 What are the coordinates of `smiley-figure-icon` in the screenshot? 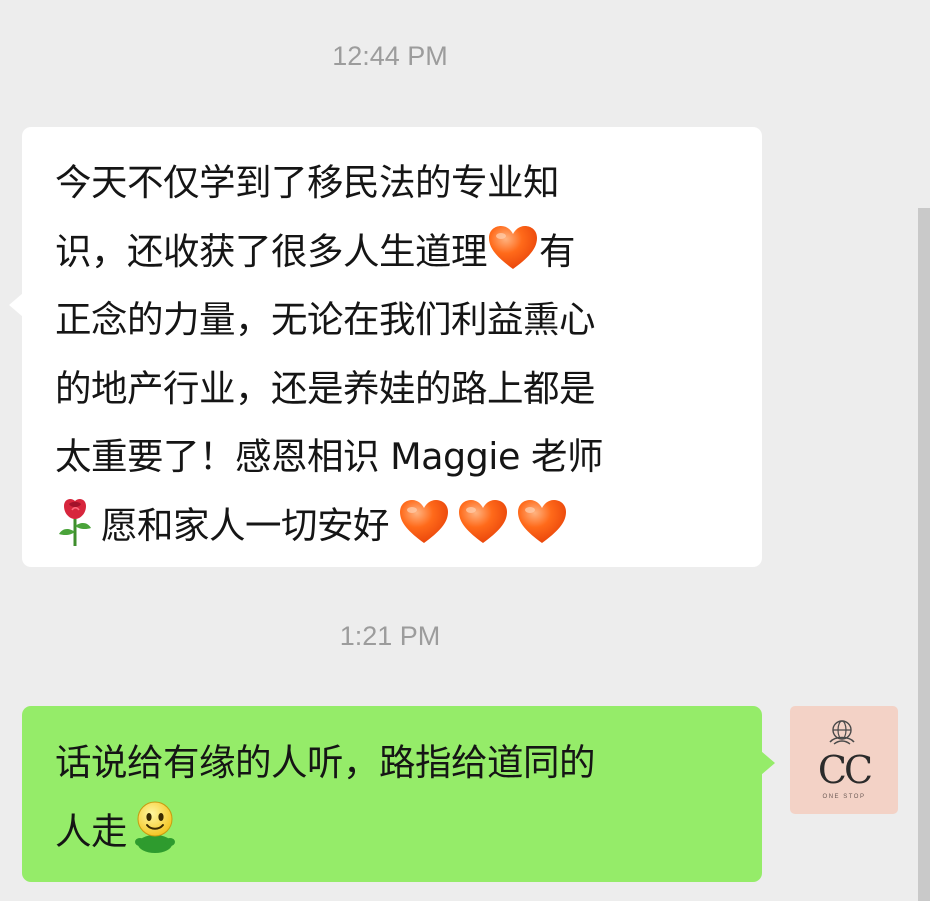 It's located at (155, 827).